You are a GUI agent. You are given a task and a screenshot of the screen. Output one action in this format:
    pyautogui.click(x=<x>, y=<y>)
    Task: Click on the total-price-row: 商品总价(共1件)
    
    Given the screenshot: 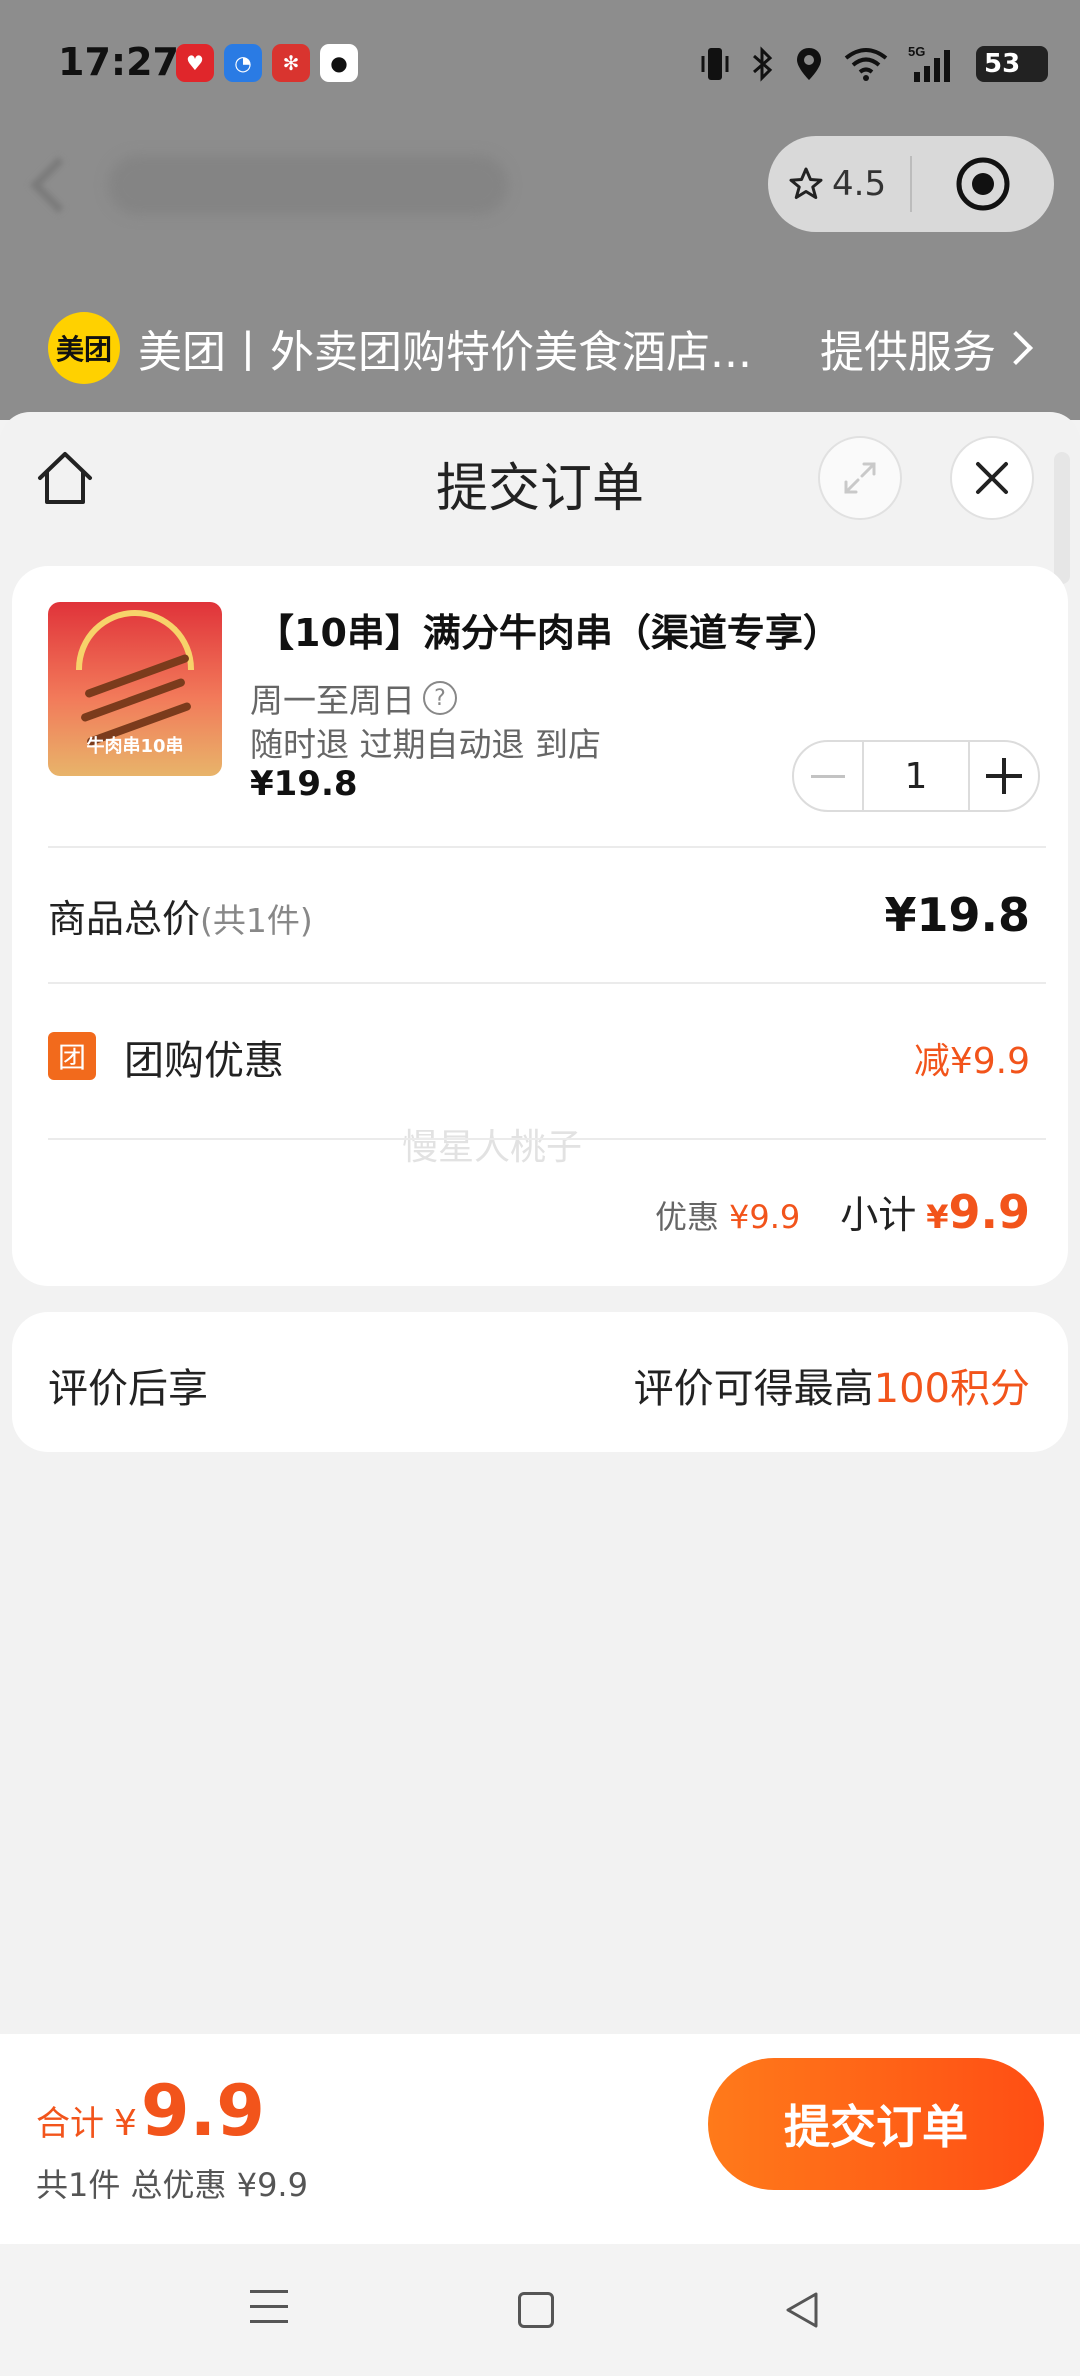 What is the action you would take?
    pyautogui.click(x=180, y=915)
    